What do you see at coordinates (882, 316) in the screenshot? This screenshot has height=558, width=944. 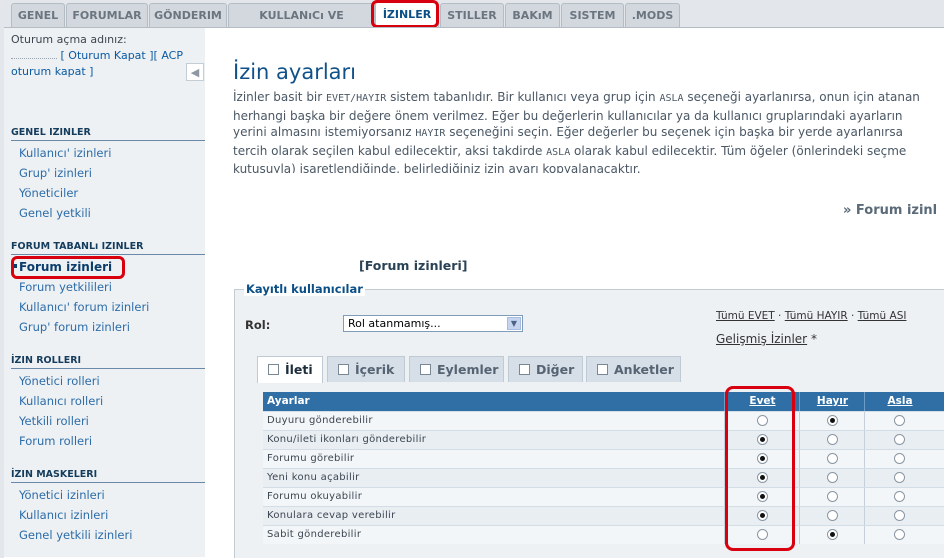 I see `all-never-link: Tümü ASI` at bounding box center [882, 316].